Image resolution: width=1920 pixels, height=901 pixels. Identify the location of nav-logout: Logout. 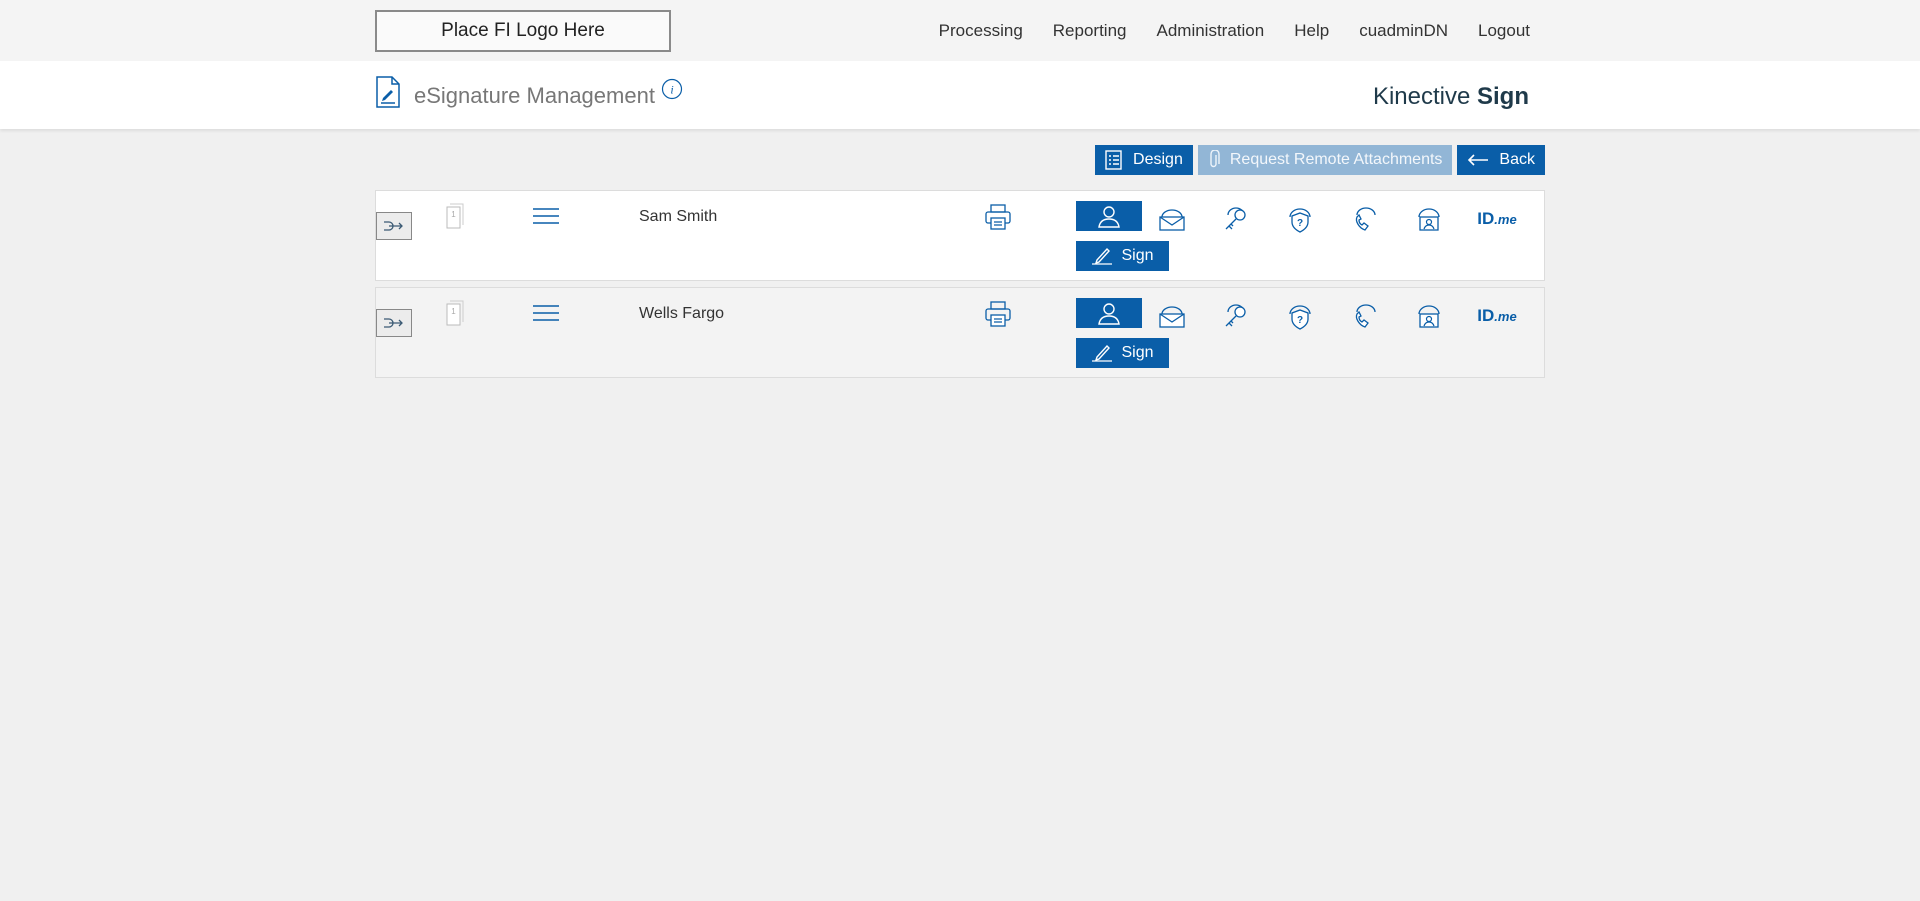
(1504, 31).